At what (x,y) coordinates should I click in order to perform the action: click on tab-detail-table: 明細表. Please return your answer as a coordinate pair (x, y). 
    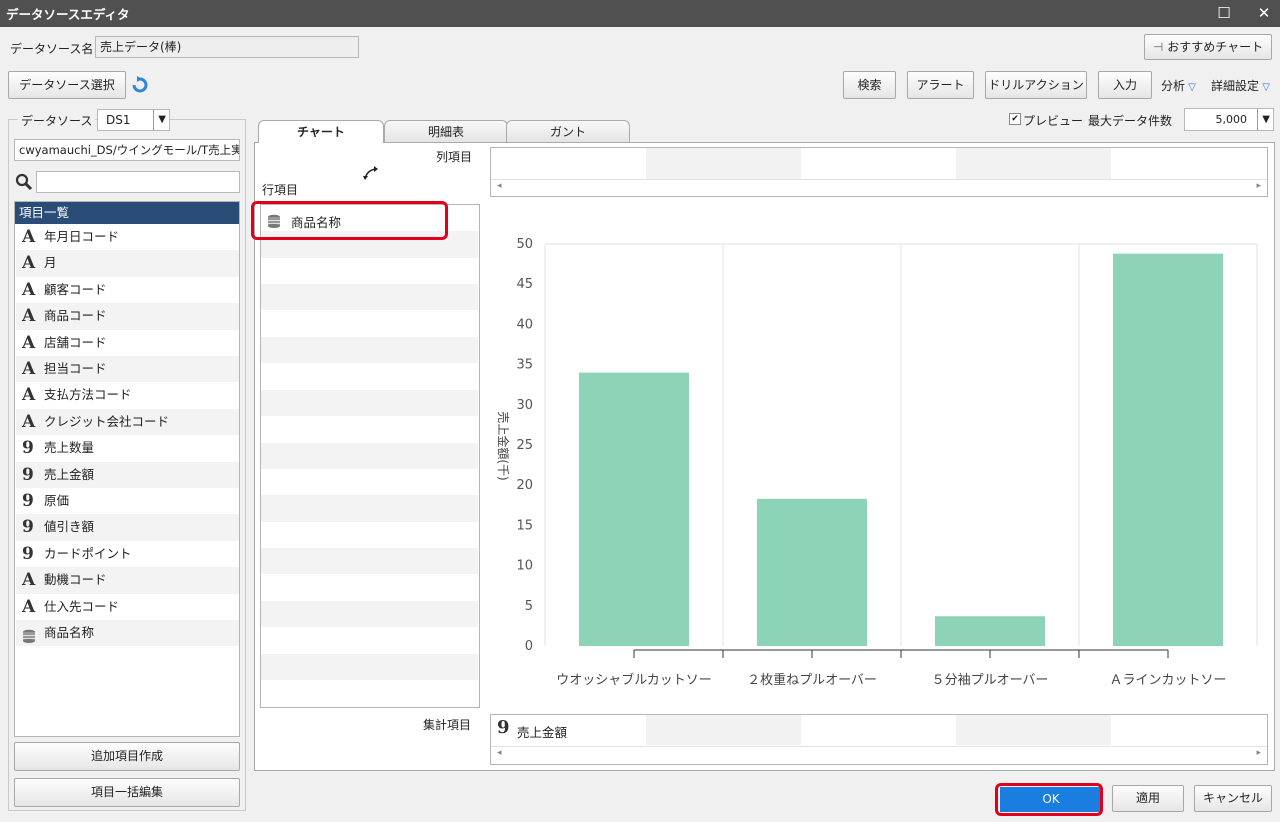
    Looking at the image, I should click on (446, 131).